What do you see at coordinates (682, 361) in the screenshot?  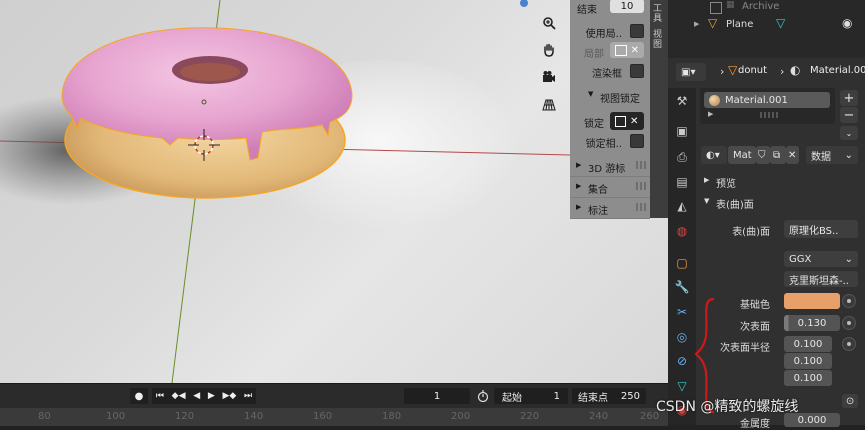 I see `tab-constraints-icon: ⊘` at bounding box center [682, 361].